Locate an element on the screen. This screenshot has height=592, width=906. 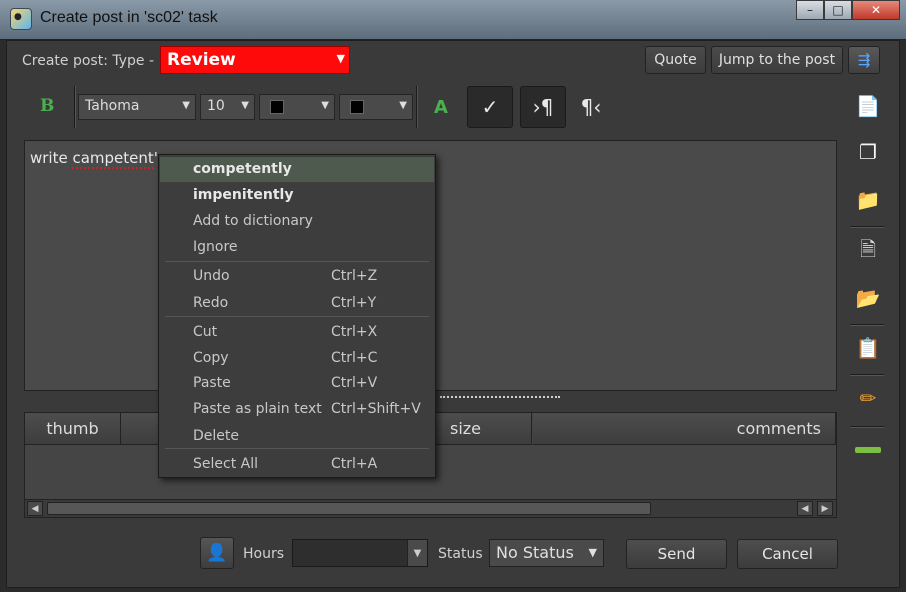
column-header-size: size is located at coordinates (484, 429).